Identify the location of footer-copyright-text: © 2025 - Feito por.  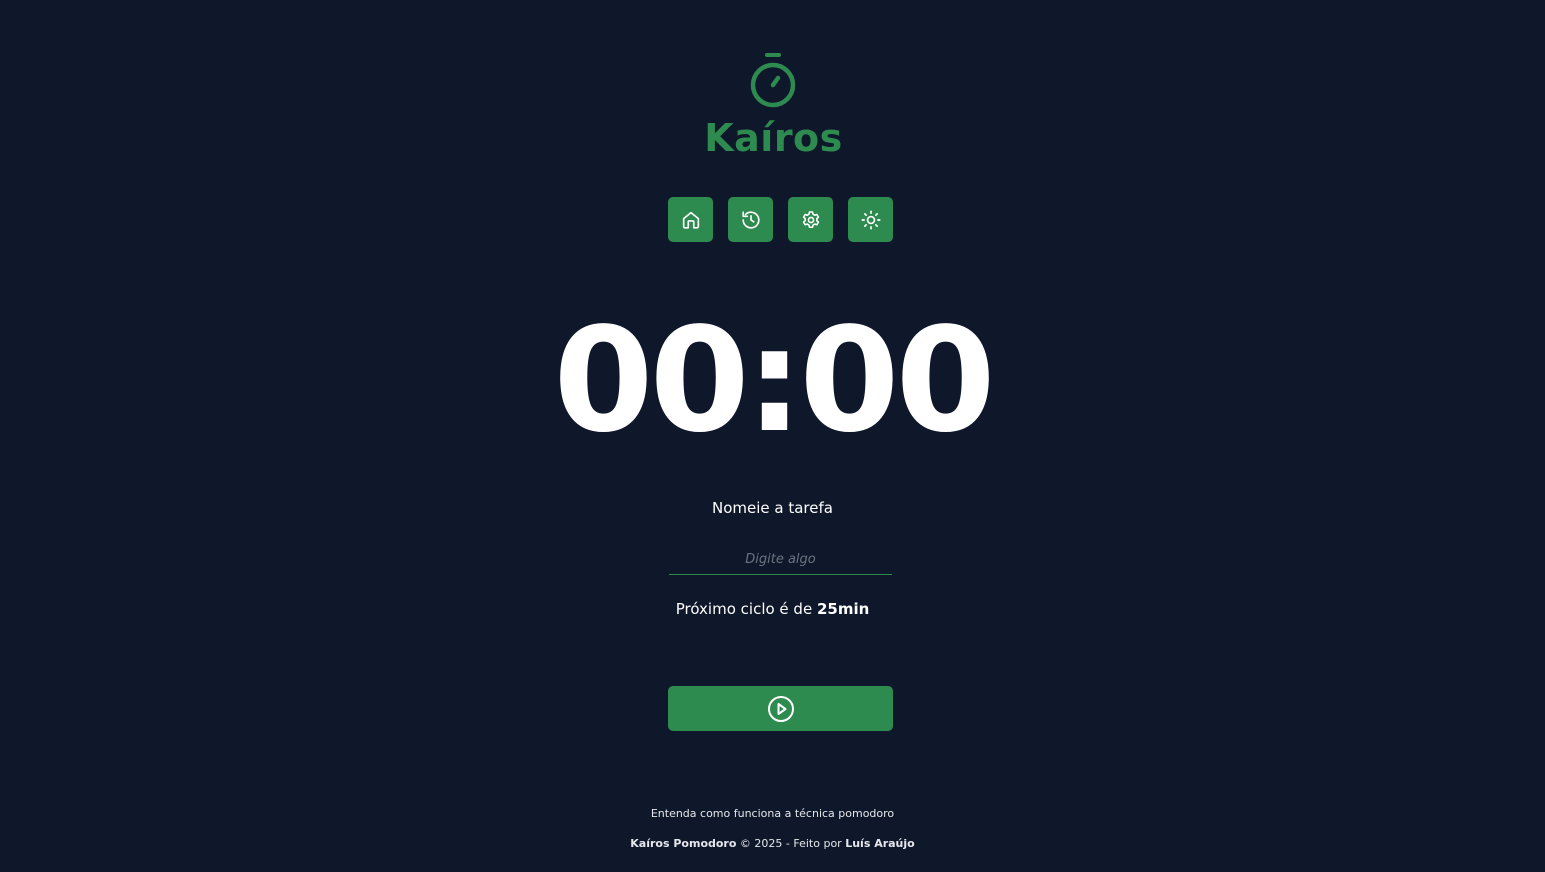
(791, 843).